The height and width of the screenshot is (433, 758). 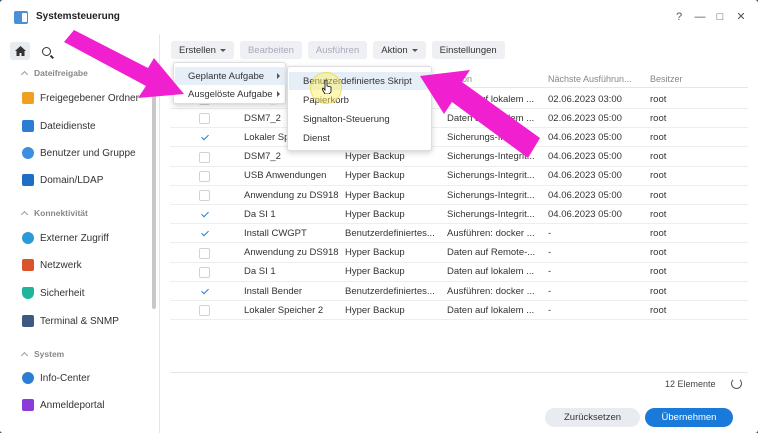 I want to click on control-panel-icon, so click(x=21, y=17).